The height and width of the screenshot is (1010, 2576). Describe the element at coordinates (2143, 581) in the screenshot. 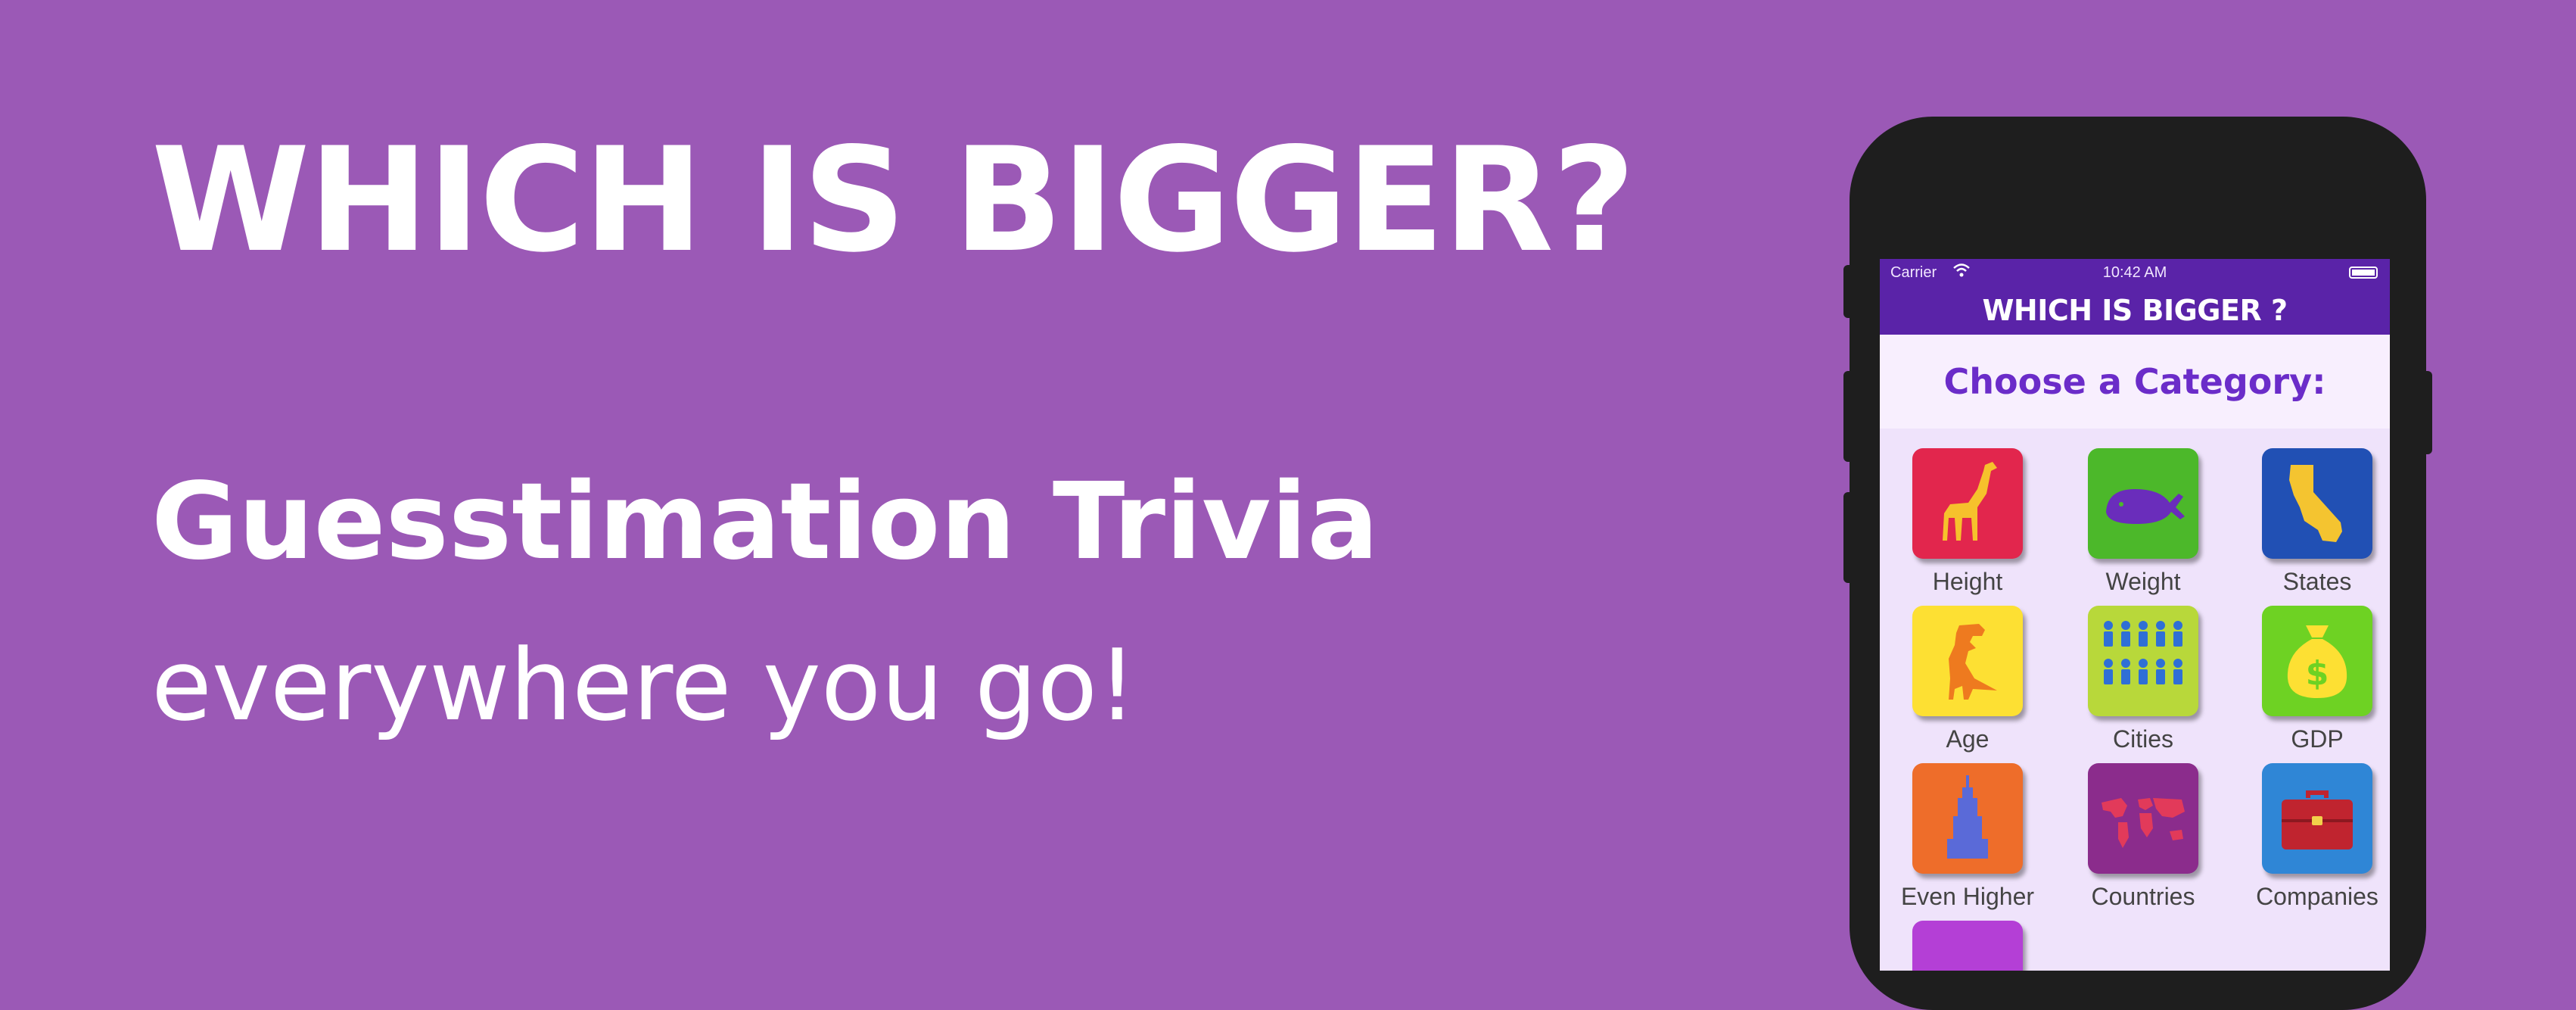

I see `category-label: Weight` at that location.